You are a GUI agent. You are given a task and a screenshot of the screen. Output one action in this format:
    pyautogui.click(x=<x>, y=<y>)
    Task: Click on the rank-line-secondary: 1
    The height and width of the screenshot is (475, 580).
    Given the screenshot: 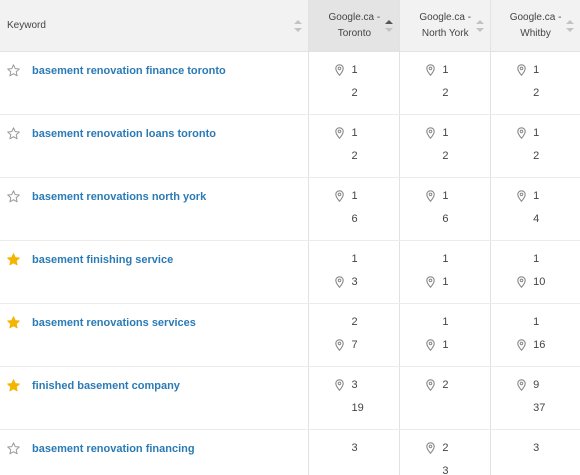 What is the action you would take?
    pyautogui.click(x=445, y=283)
    